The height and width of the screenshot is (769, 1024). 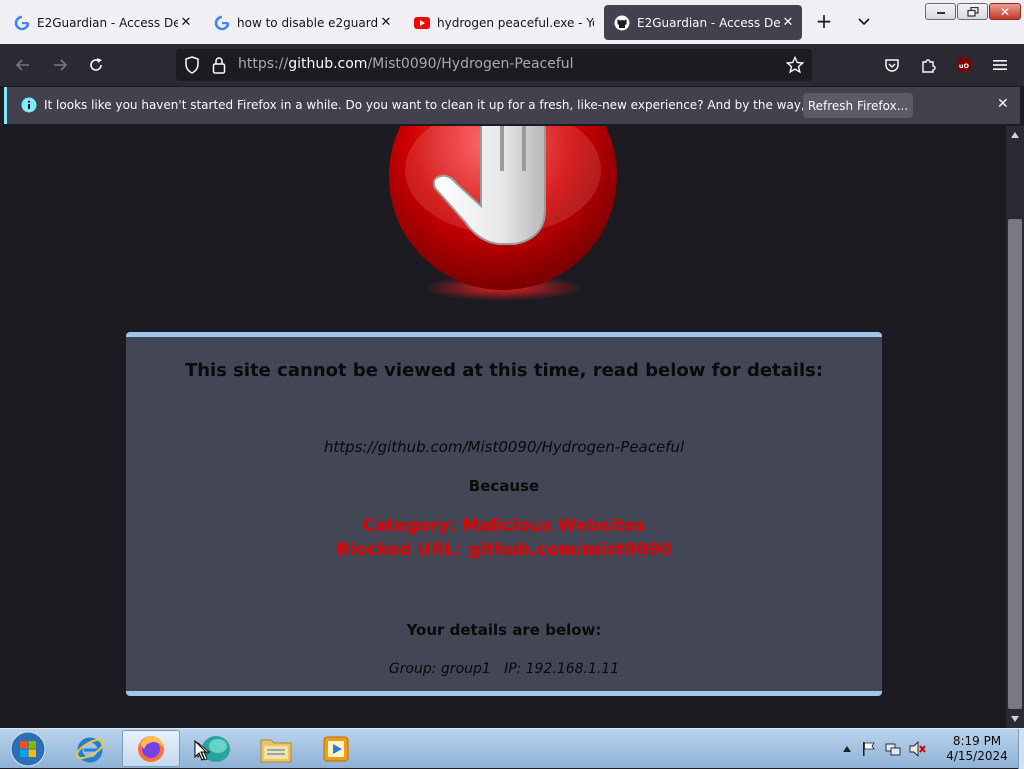 I want to click on tab-e2guardian-1: E2Guardian - Access Denied ✕, so click(x=102, y=22).